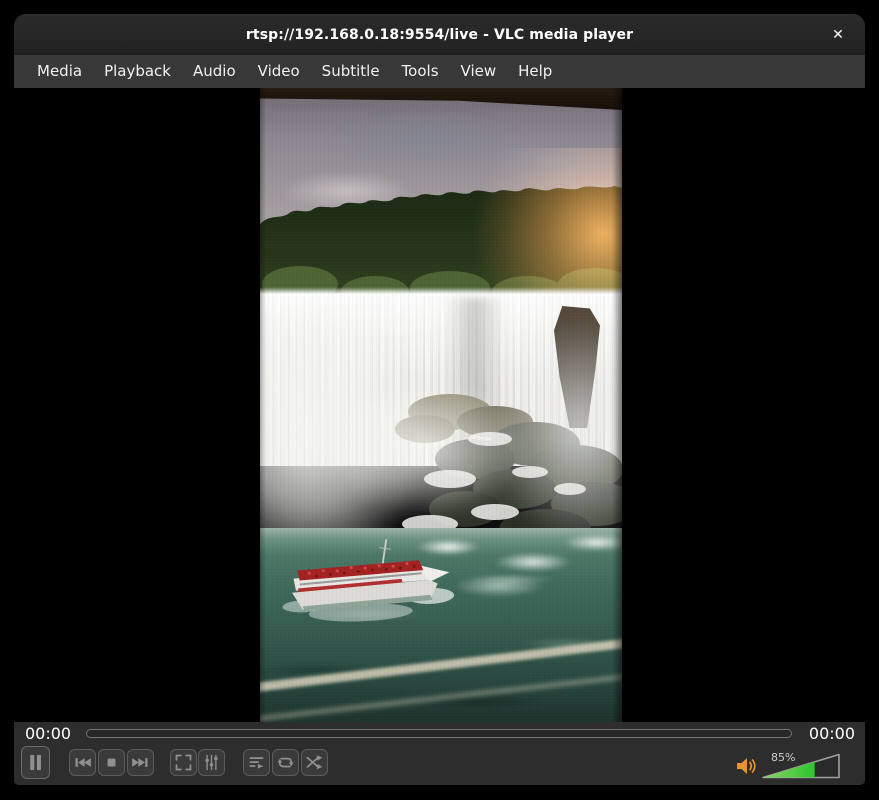  Describe the element at coordinates (279, 71) in the screenshot. I see `menu-video: Video` at that location.